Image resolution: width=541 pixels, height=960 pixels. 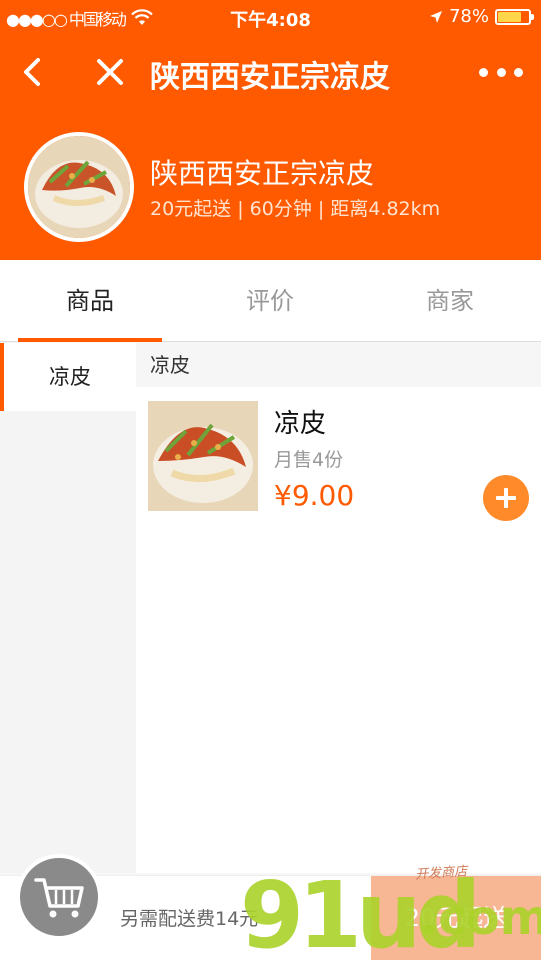 What do you see at coordinates (468, 16) in the screenshot?
I see `battery-percent: 78%` at bounding box center [468, 16].